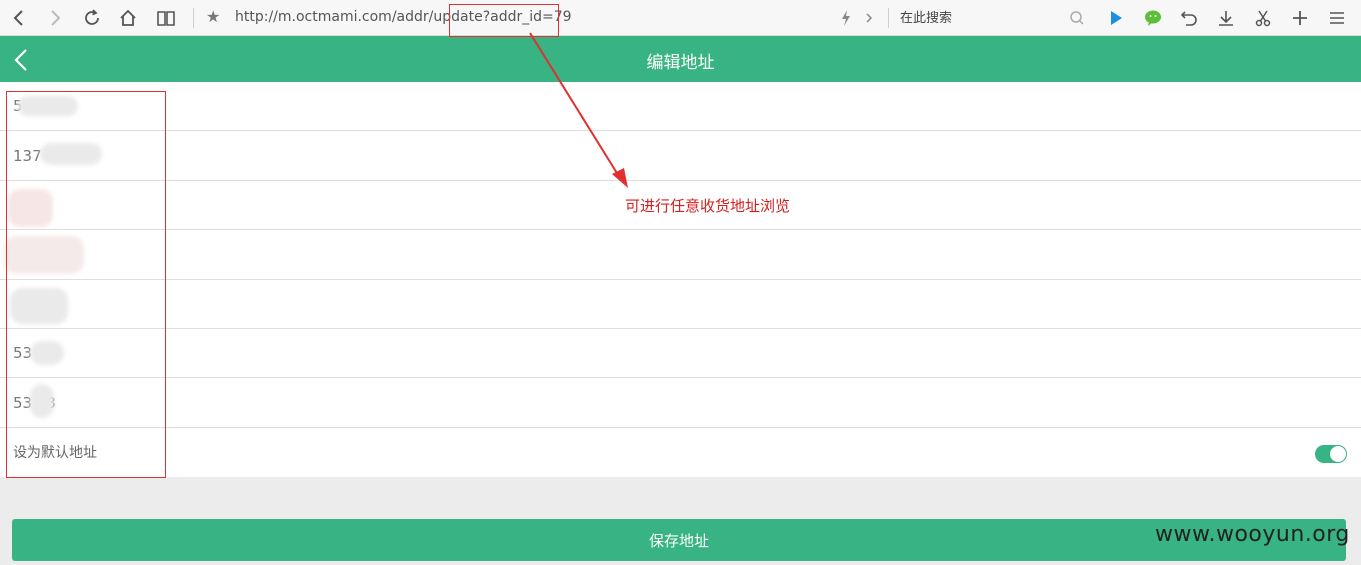 This screenshot has width=1361, height=565. Describe the element at coordinates (213, 16) in the screenshot. I see `bookmark-star-icon: ★` at that location.